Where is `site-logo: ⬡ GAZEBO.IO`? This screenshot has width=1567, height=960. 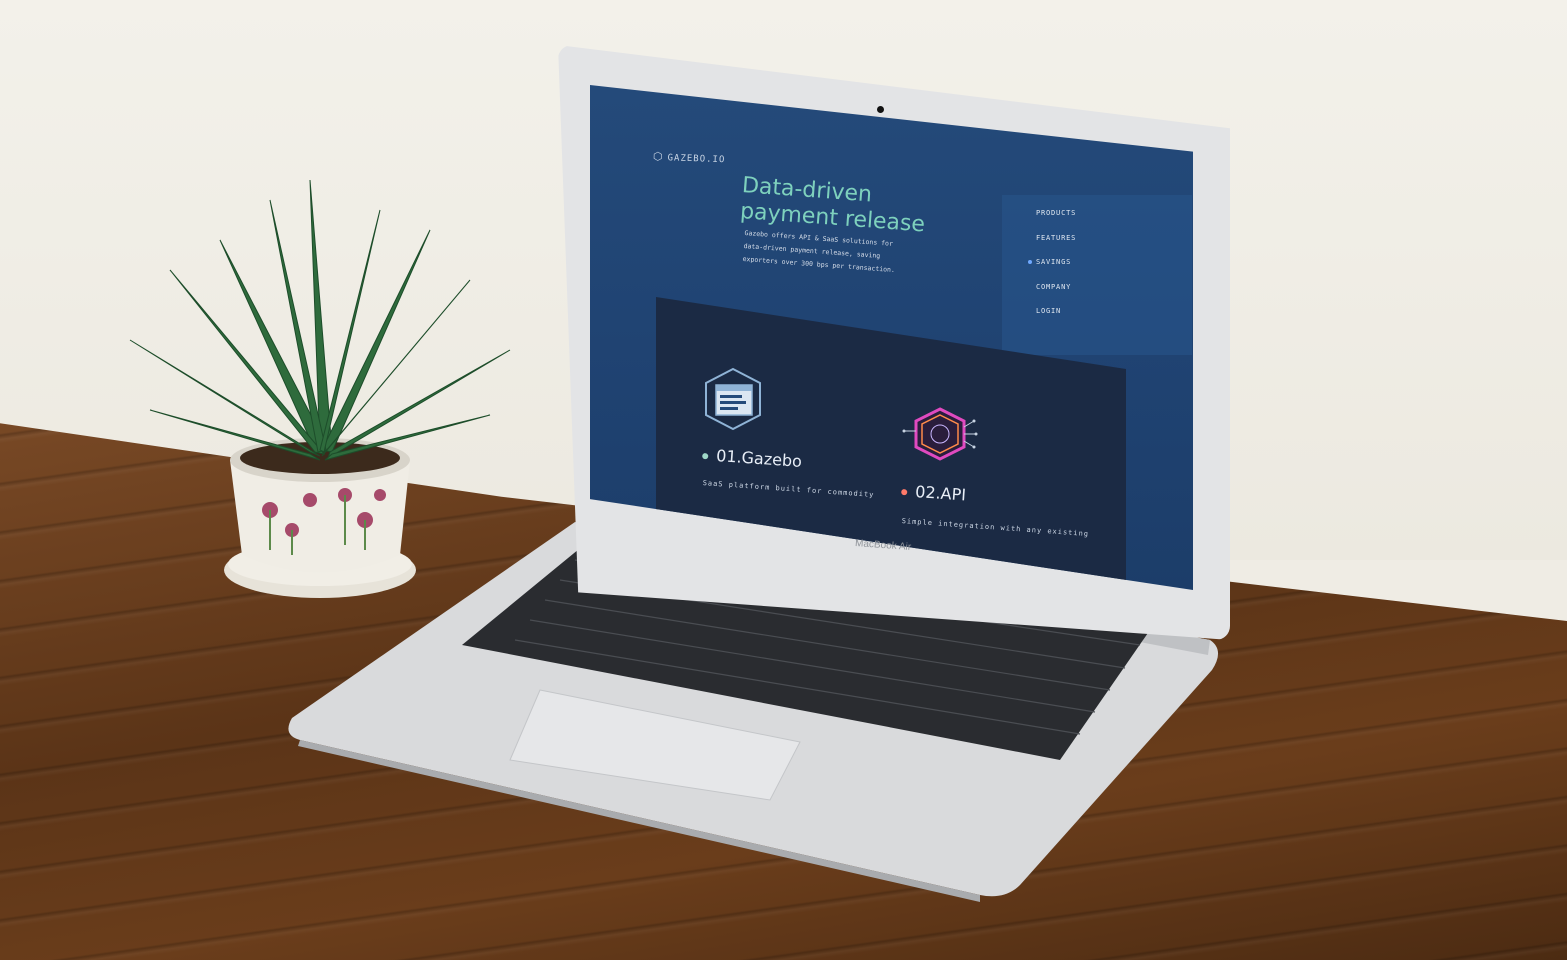 site-logo: ⬡ GAZEBO.IO is located at coordinates (689, 158).